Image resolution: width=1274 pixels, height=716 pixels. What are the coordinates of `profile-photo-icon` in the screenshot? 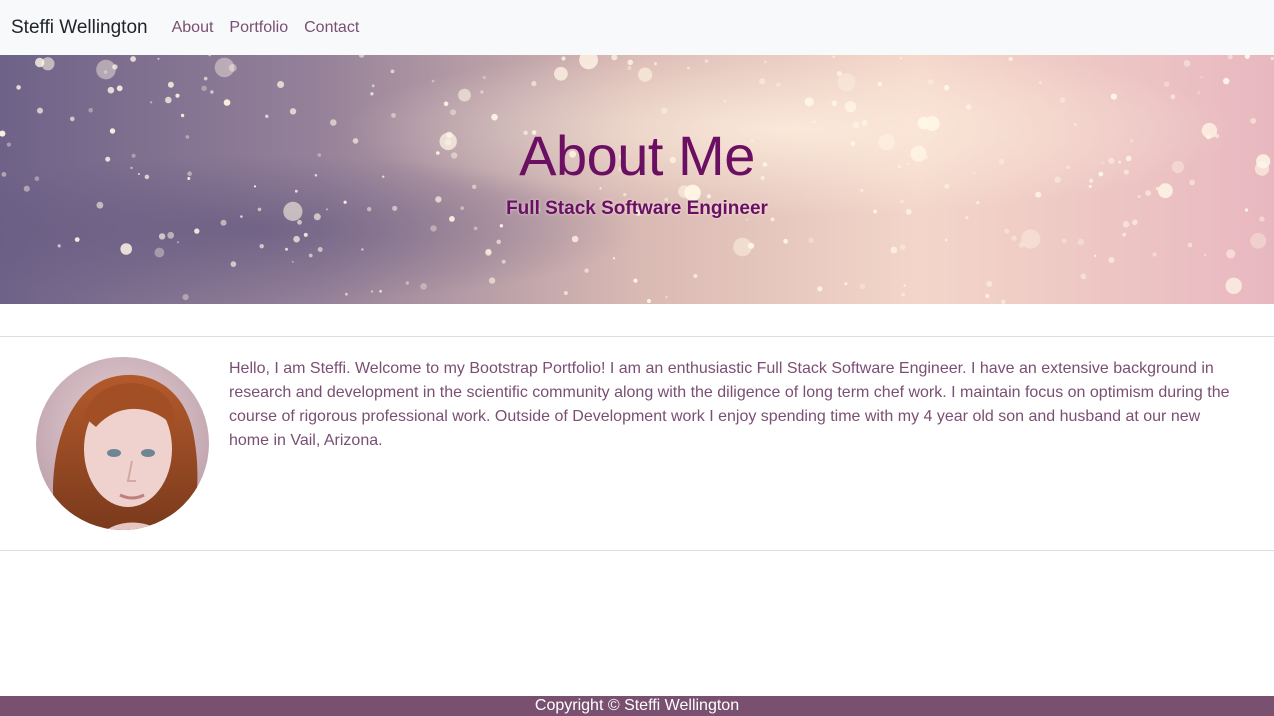 It's located at (122, 443).